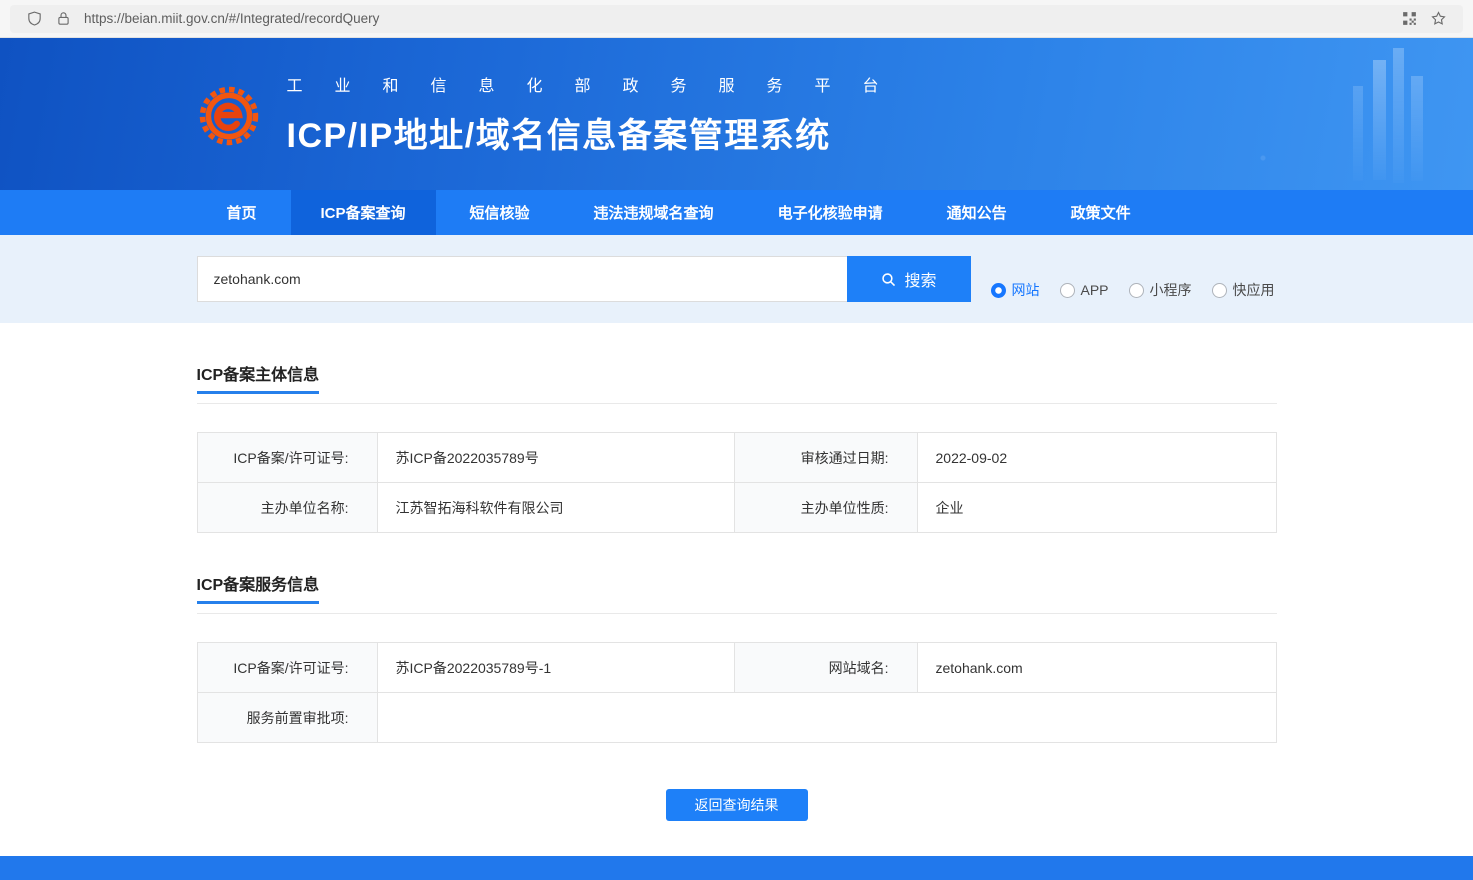 The height and width of the screenshot is (880, 1473). What do you see at coordinates (825, 457) in the screenshot?
I see `field-label: 审核通过日期:` at bounding box center [825, 457].